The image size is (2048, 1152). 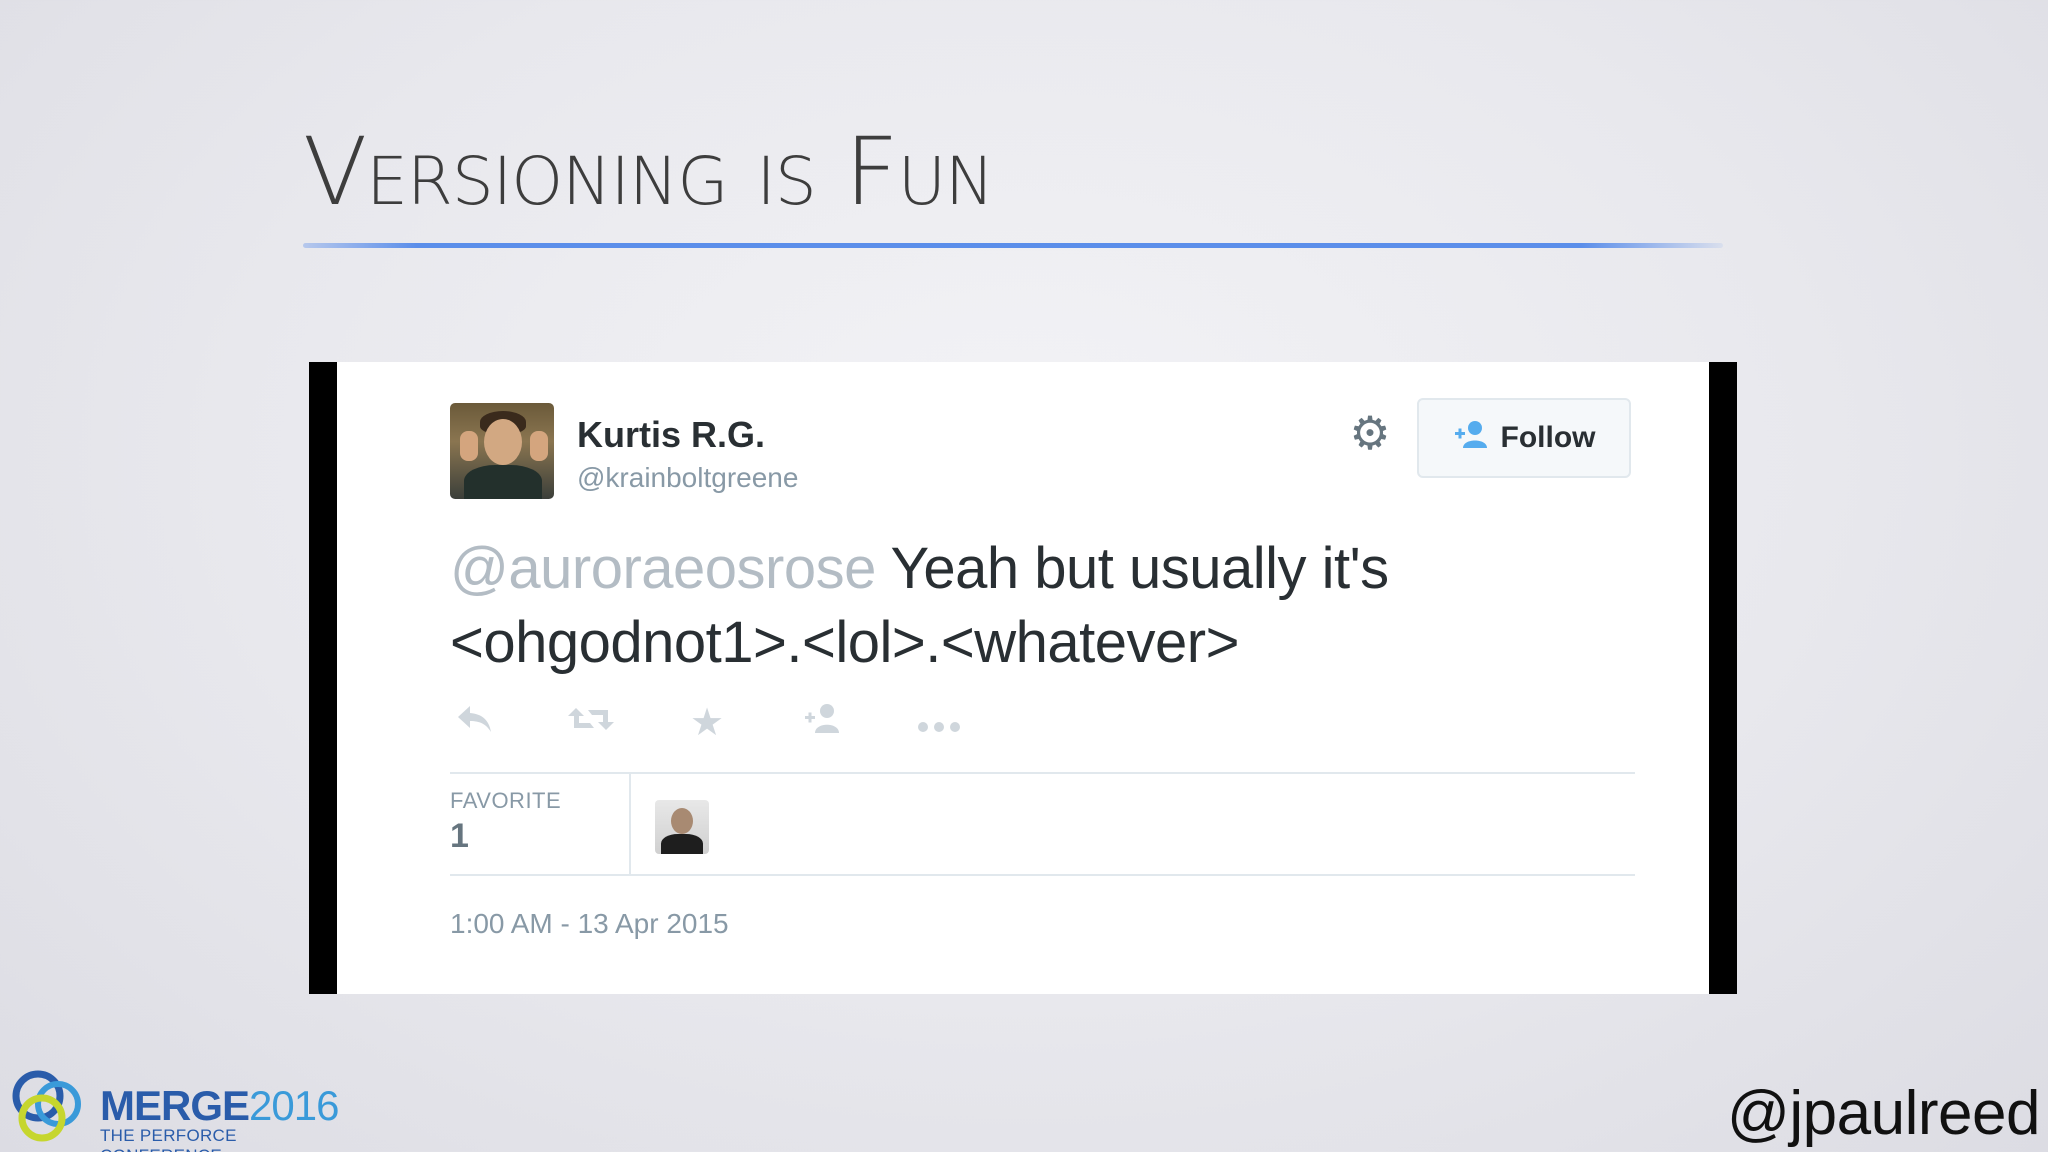 What do you see at coordinates (687, 478) in the screenshot?
I see `user-handle: @krainboltgreene` at bounding box center [687, 478].